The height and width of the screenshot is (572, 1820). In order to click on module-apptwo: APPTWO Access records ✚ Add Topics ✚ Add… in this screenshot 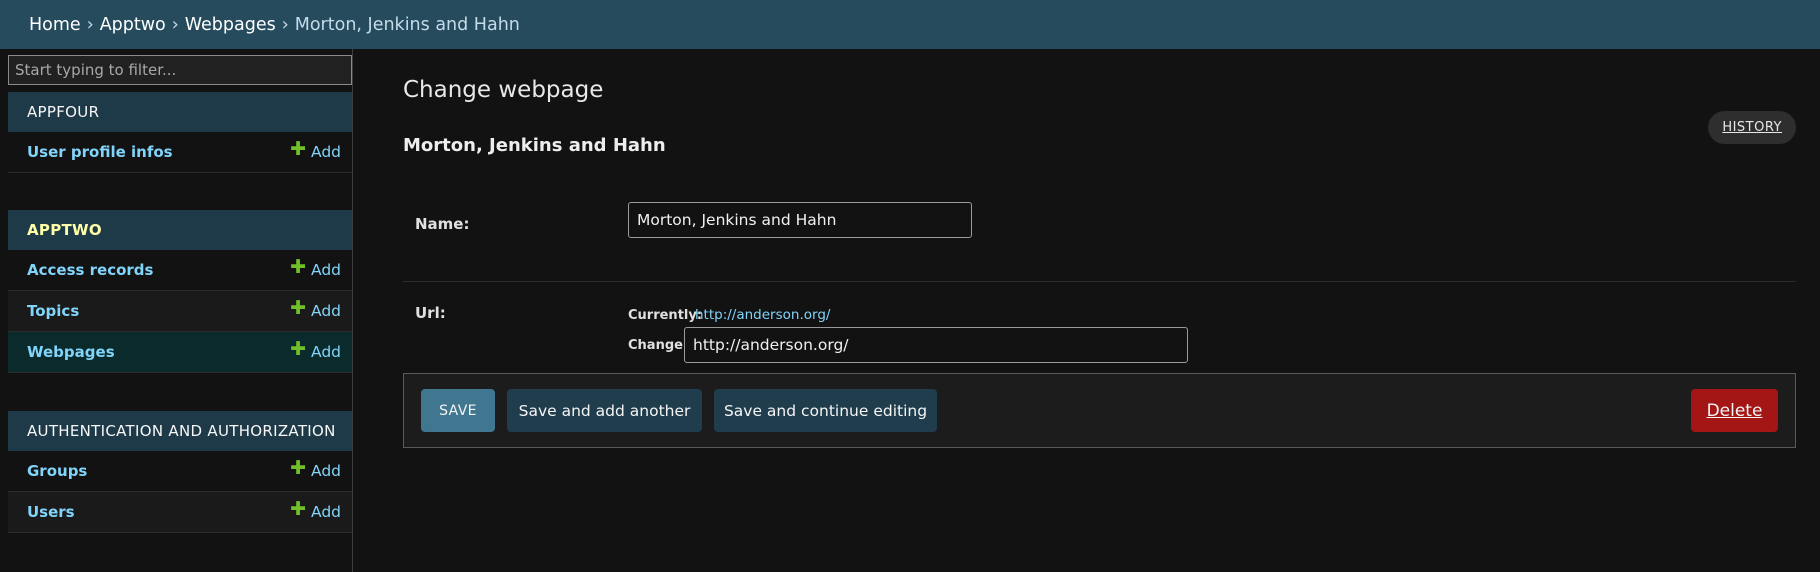, I will do `click(180, 291)`.